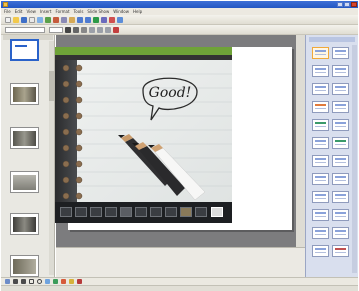 Image resolution: width=359 pixels, height=291 pixels. What do you see at coordinates (108, 30) in the screenshot?
I see `align-right-icon` at bounding box center [108, 30].